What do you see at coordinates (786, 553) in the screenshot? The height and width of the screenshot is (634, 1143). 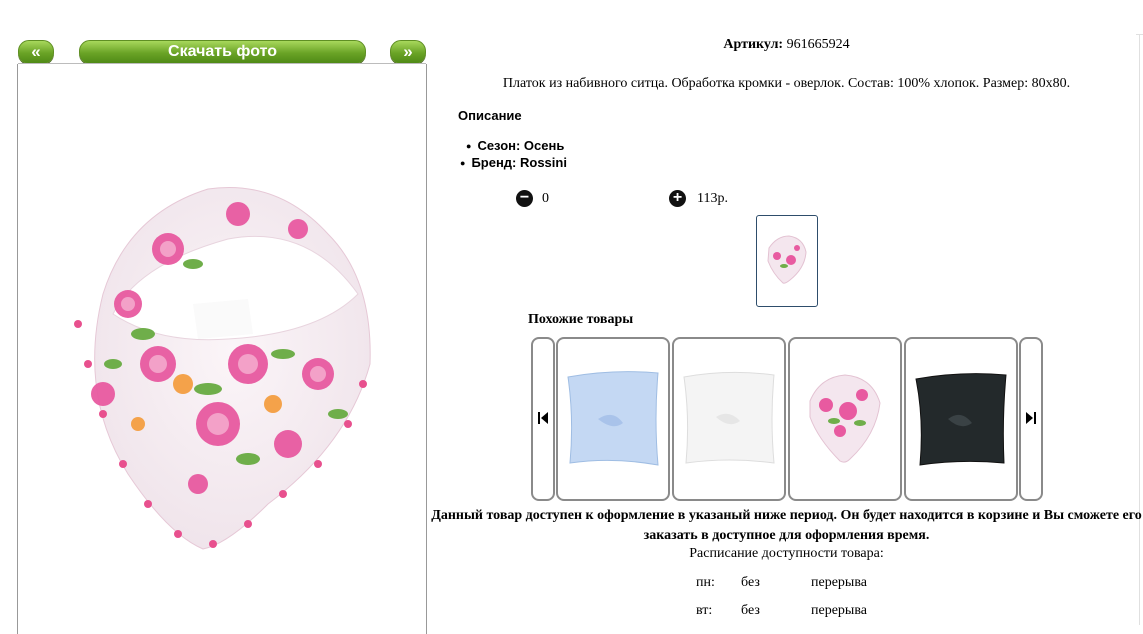 I see `schedule-title: Расписание доступности товара:` at bounding box center [786, 553].